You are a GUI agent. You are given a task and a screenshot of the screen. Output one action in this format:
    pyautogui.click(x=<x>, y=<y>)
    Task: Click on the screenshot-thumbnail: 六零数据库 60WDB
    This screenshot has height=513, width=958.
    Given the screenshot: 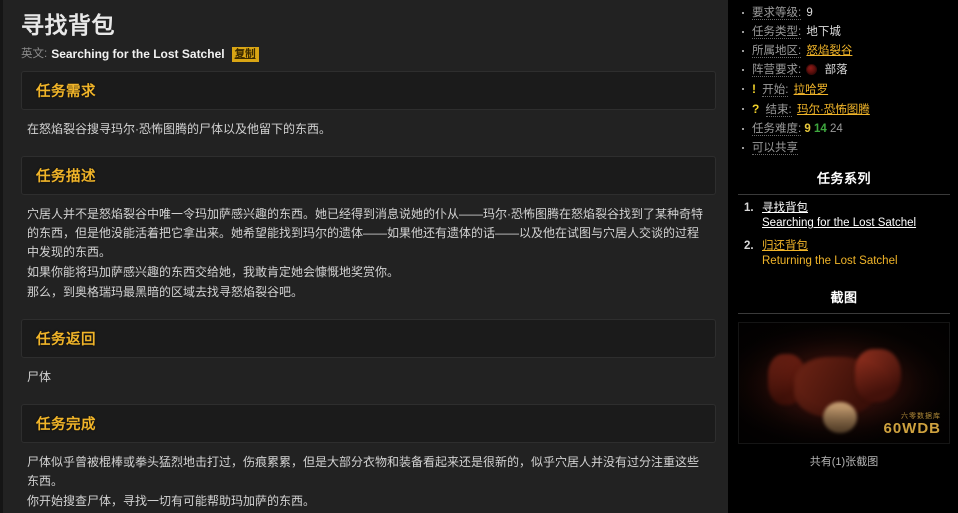 What is the action you would take?
    pyautogui.click(x=844, y=383)
    